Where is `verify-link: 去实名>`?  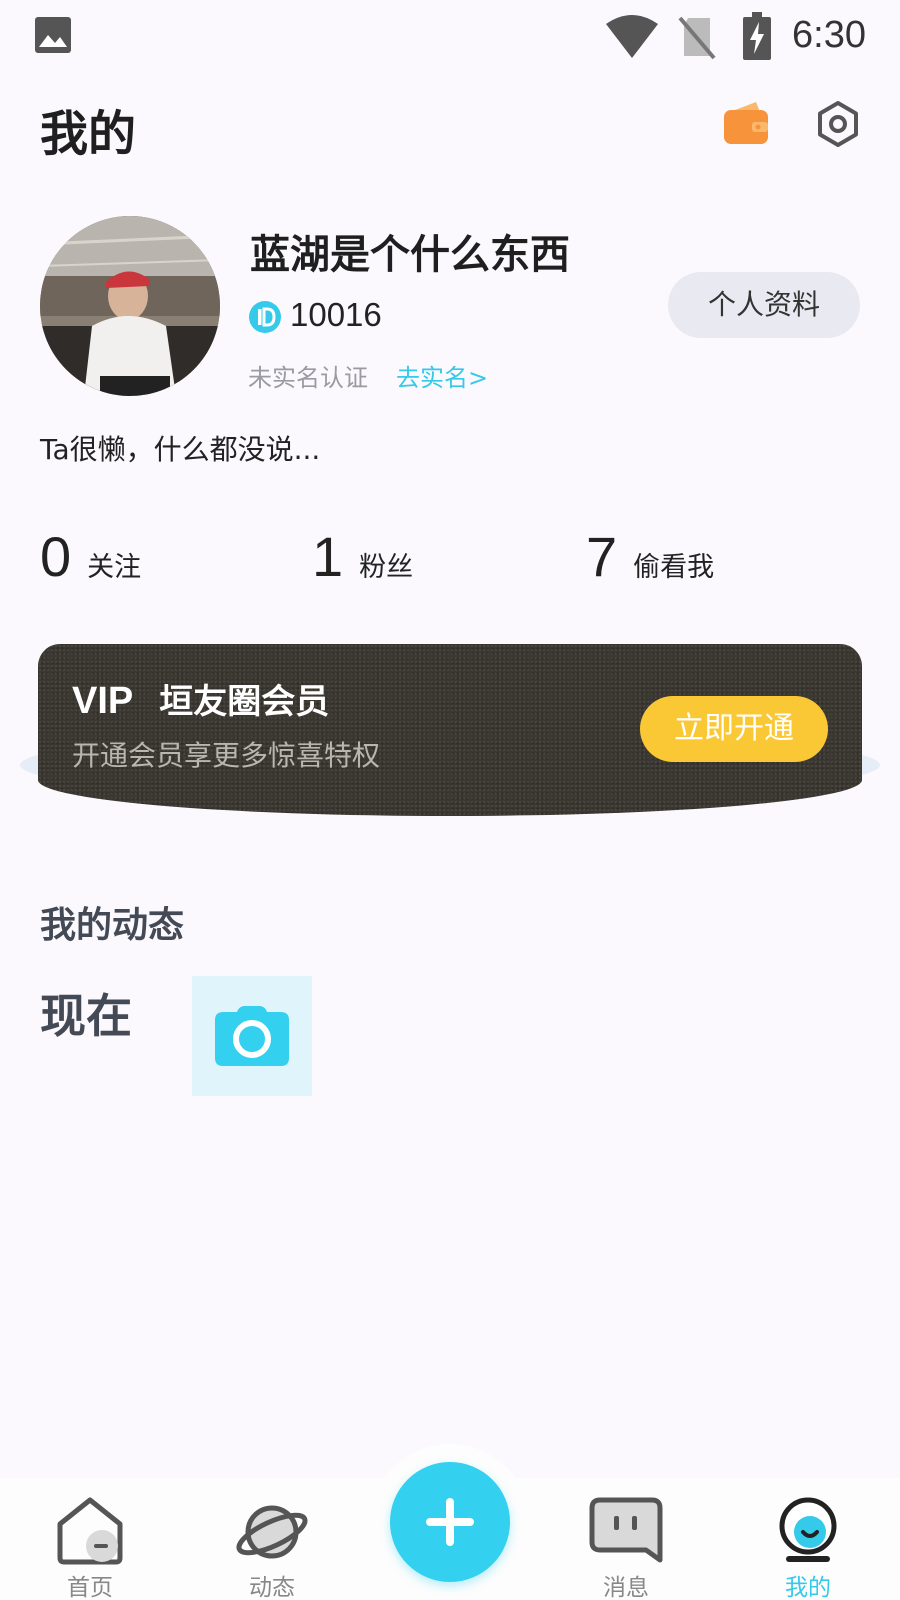
verify-link: 去实名> is located at coordinates (442, 375).